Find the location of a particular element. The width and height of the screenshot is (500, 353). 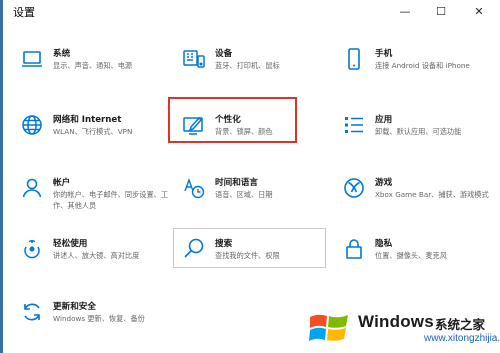

watermark-site-name: 系统之家 is located at coordinates (460, 324).